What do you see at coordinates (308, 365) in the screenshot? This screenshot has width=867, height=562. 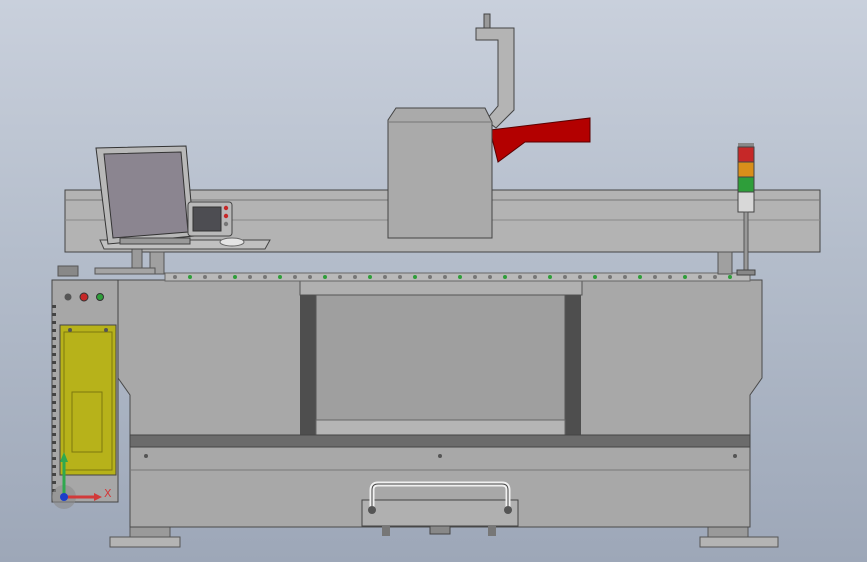 I see `frame-post-left` at bounding box center [308, 365].